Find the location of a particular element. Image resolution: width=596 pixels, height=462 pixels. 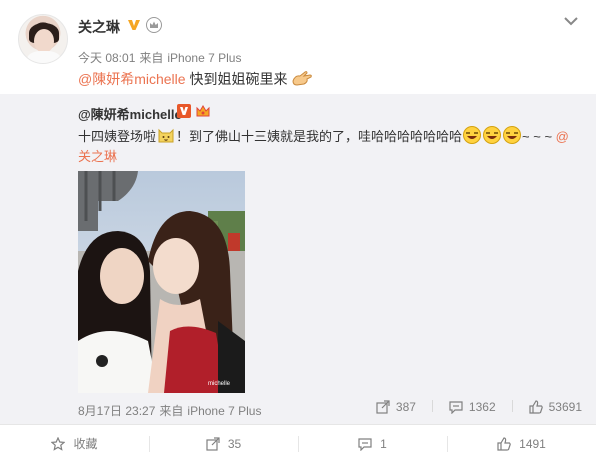

comment-count: 1362 is located at coordinates (482, 407).